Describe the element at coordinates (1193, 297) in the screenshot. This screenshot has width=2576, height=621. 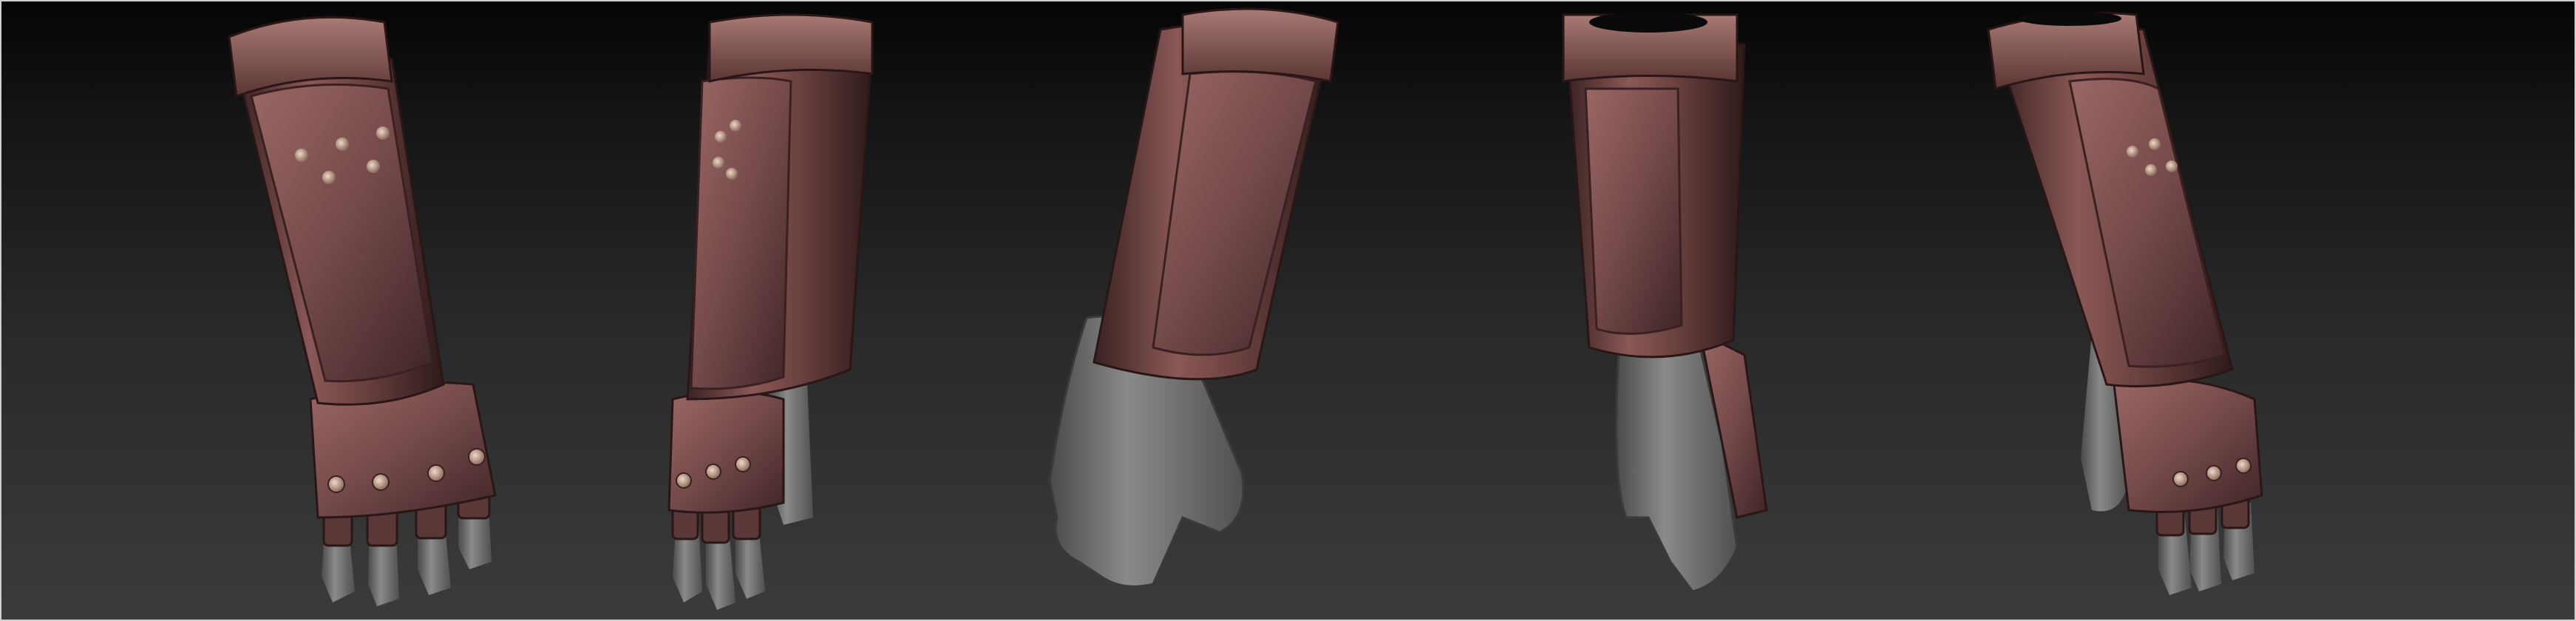
I see `gauntlet-side-view` at that location.